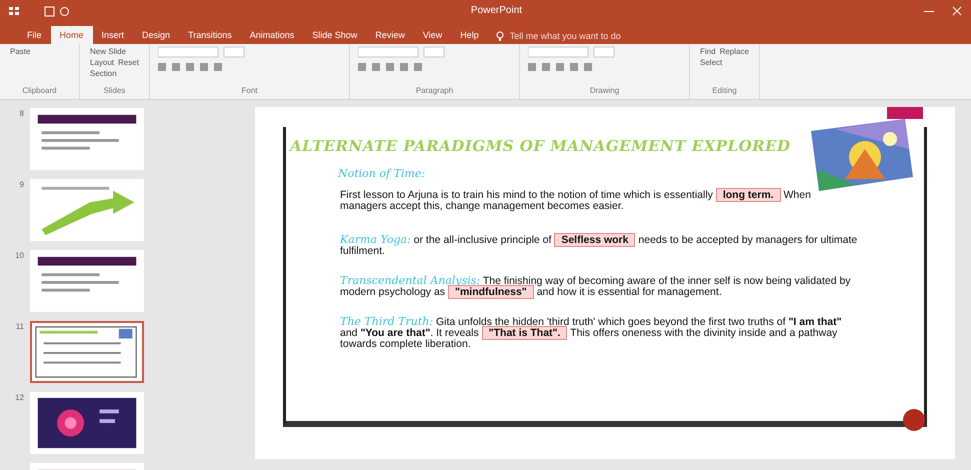  What do you see at coordinates (19, 256) in the screenshot?
I see `slide-number: 10` at bounding box center [19, 256].